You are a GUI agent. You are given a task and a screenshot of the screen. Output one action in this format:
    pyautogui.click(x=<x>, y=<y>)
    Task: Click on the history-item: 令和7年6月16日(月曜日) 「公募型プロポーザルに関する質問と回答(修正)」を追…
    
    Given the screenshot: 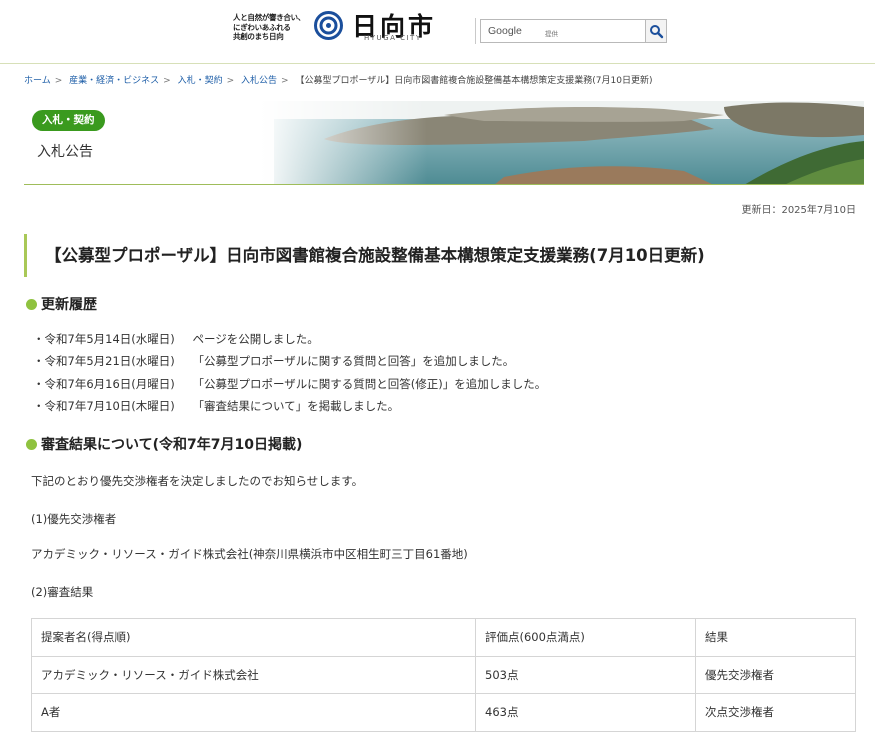 What is the action you would take?
    pyautogui.click(x=290, y=387)
    